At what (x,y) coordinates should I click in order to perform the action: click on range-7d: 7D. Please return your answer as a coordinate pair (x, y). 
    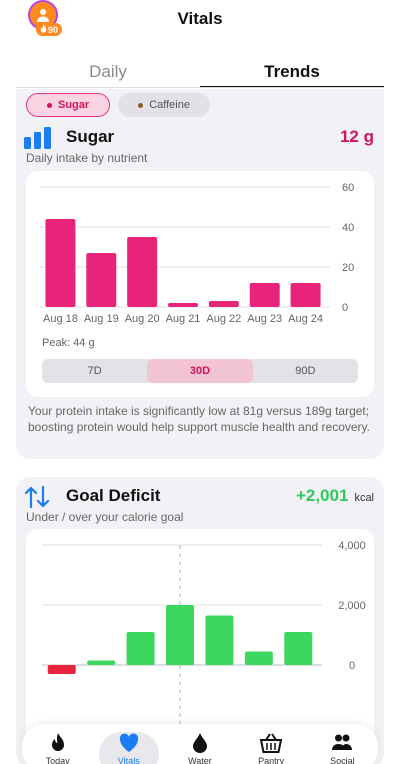
    Looking at the image, I should click on (94, 371).